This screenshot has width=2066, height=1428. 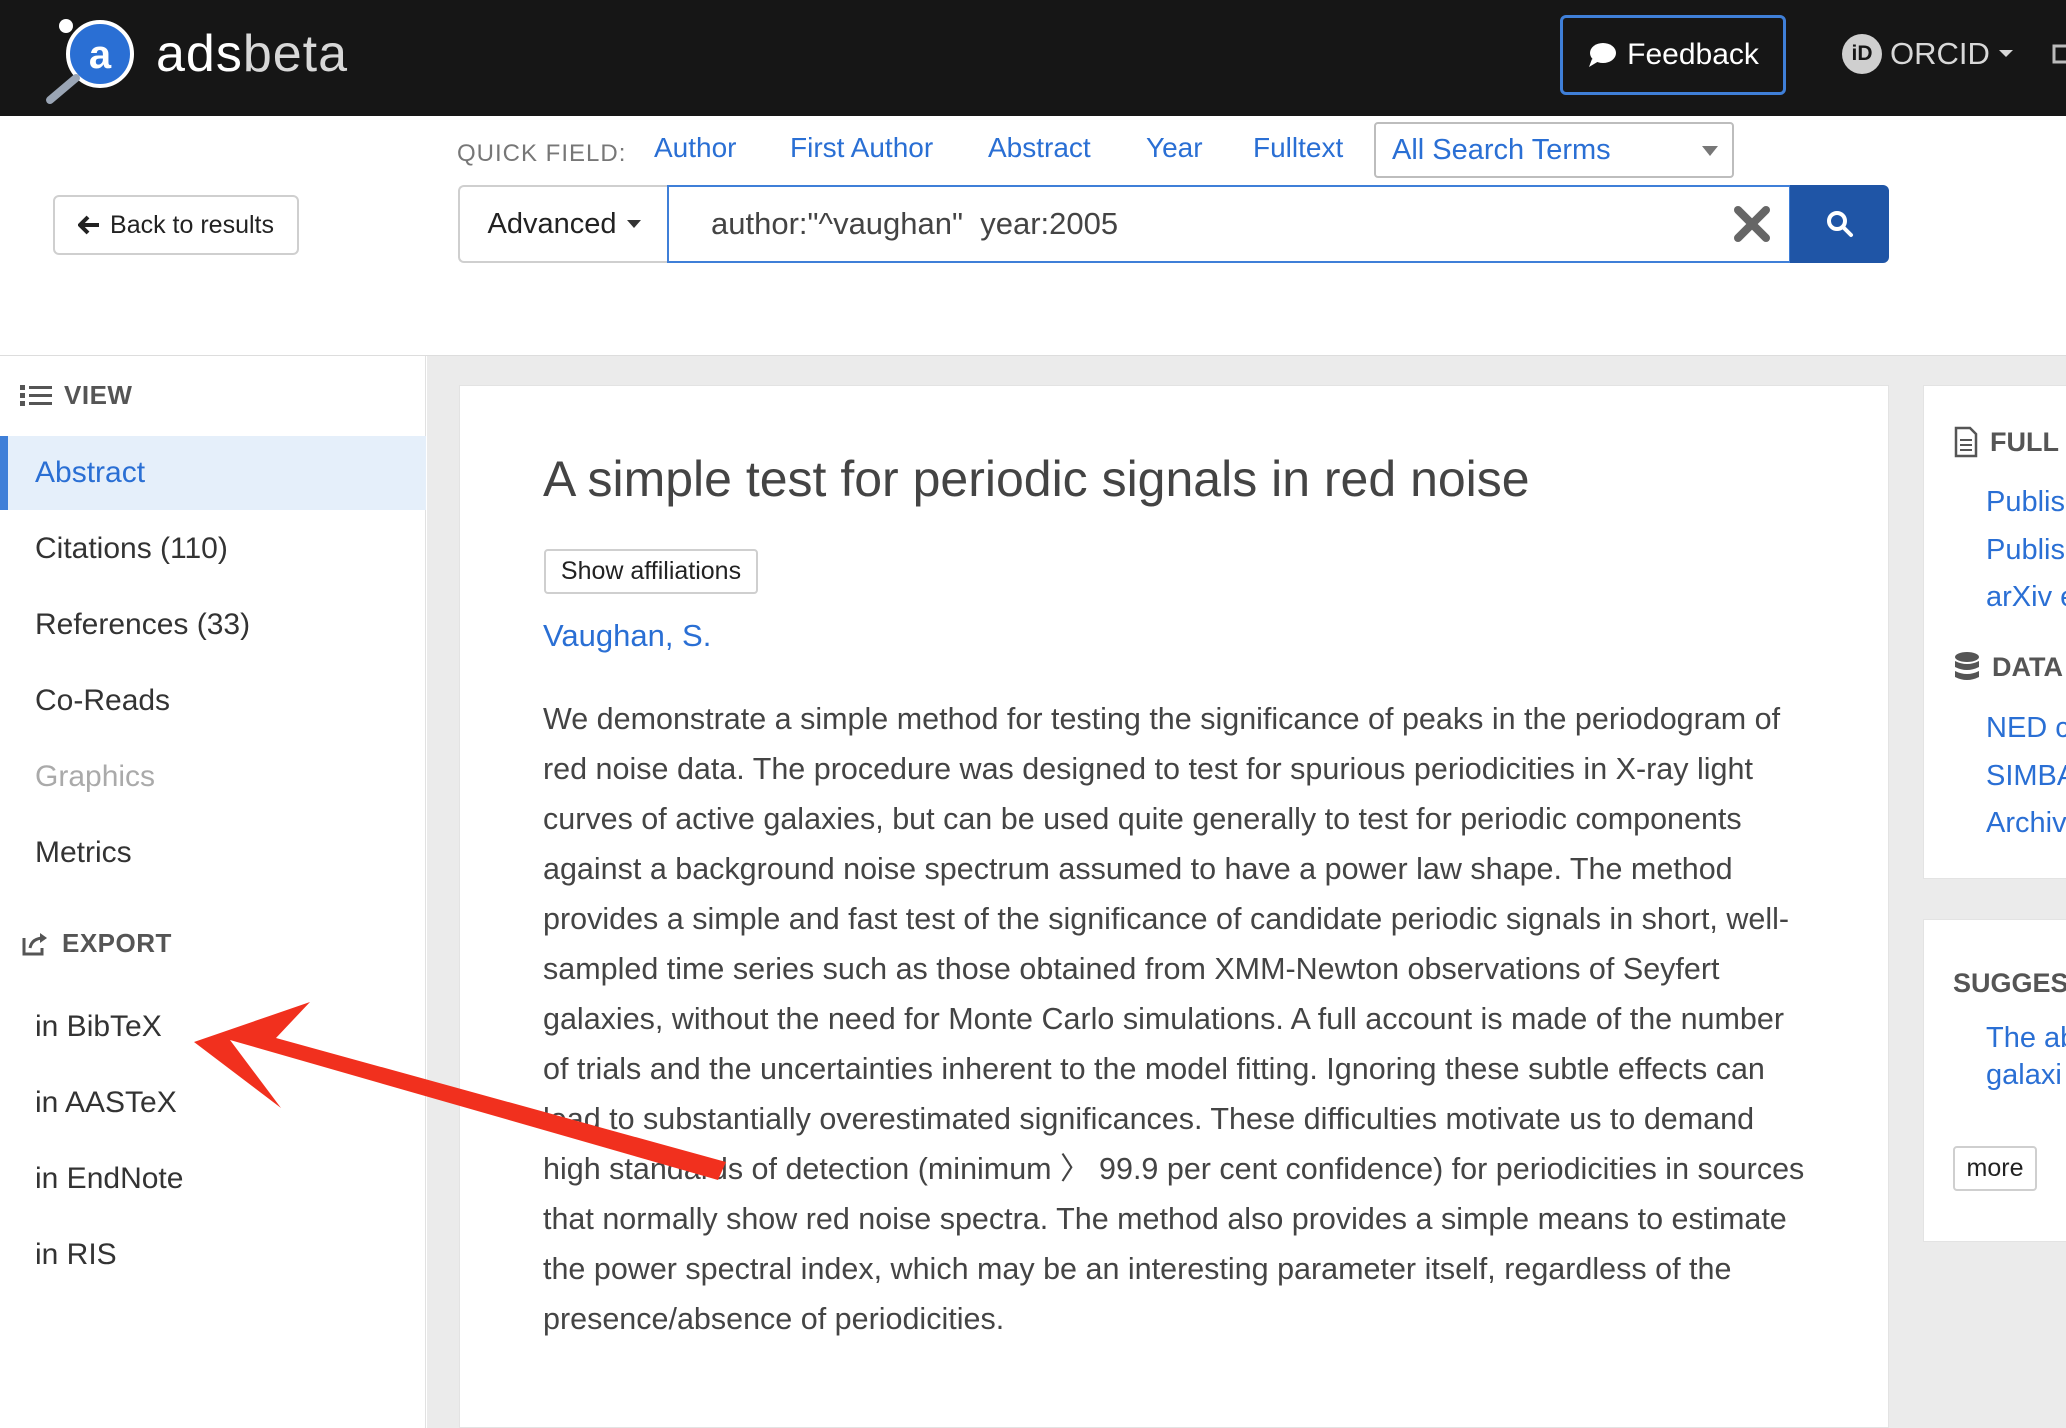 What do you see at coordinates (695, 148) in the screenshot?
I see `quick-field-author: Author` at bounding box center [695, 148].